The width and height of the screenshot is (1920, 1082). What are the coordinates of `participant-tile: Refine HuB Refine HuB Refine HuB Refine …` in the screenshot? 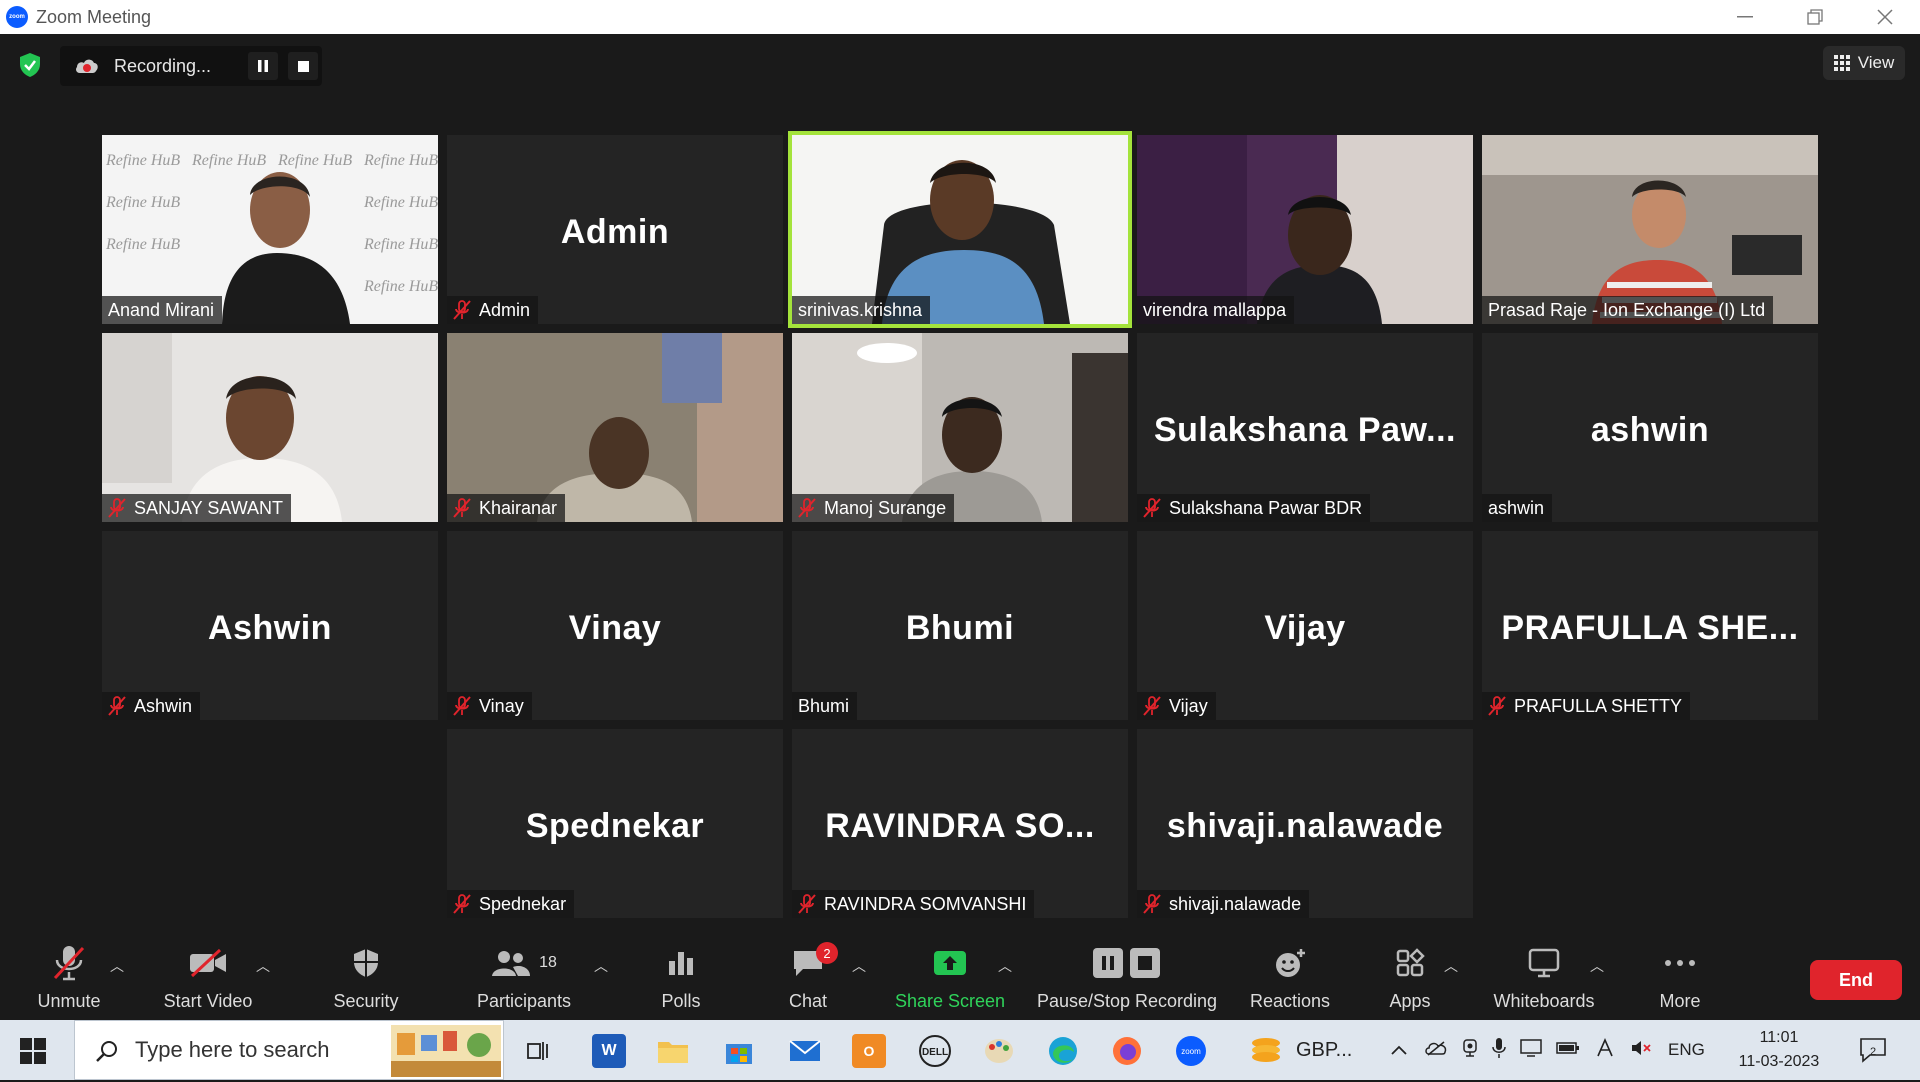 It's located at (270, 229).